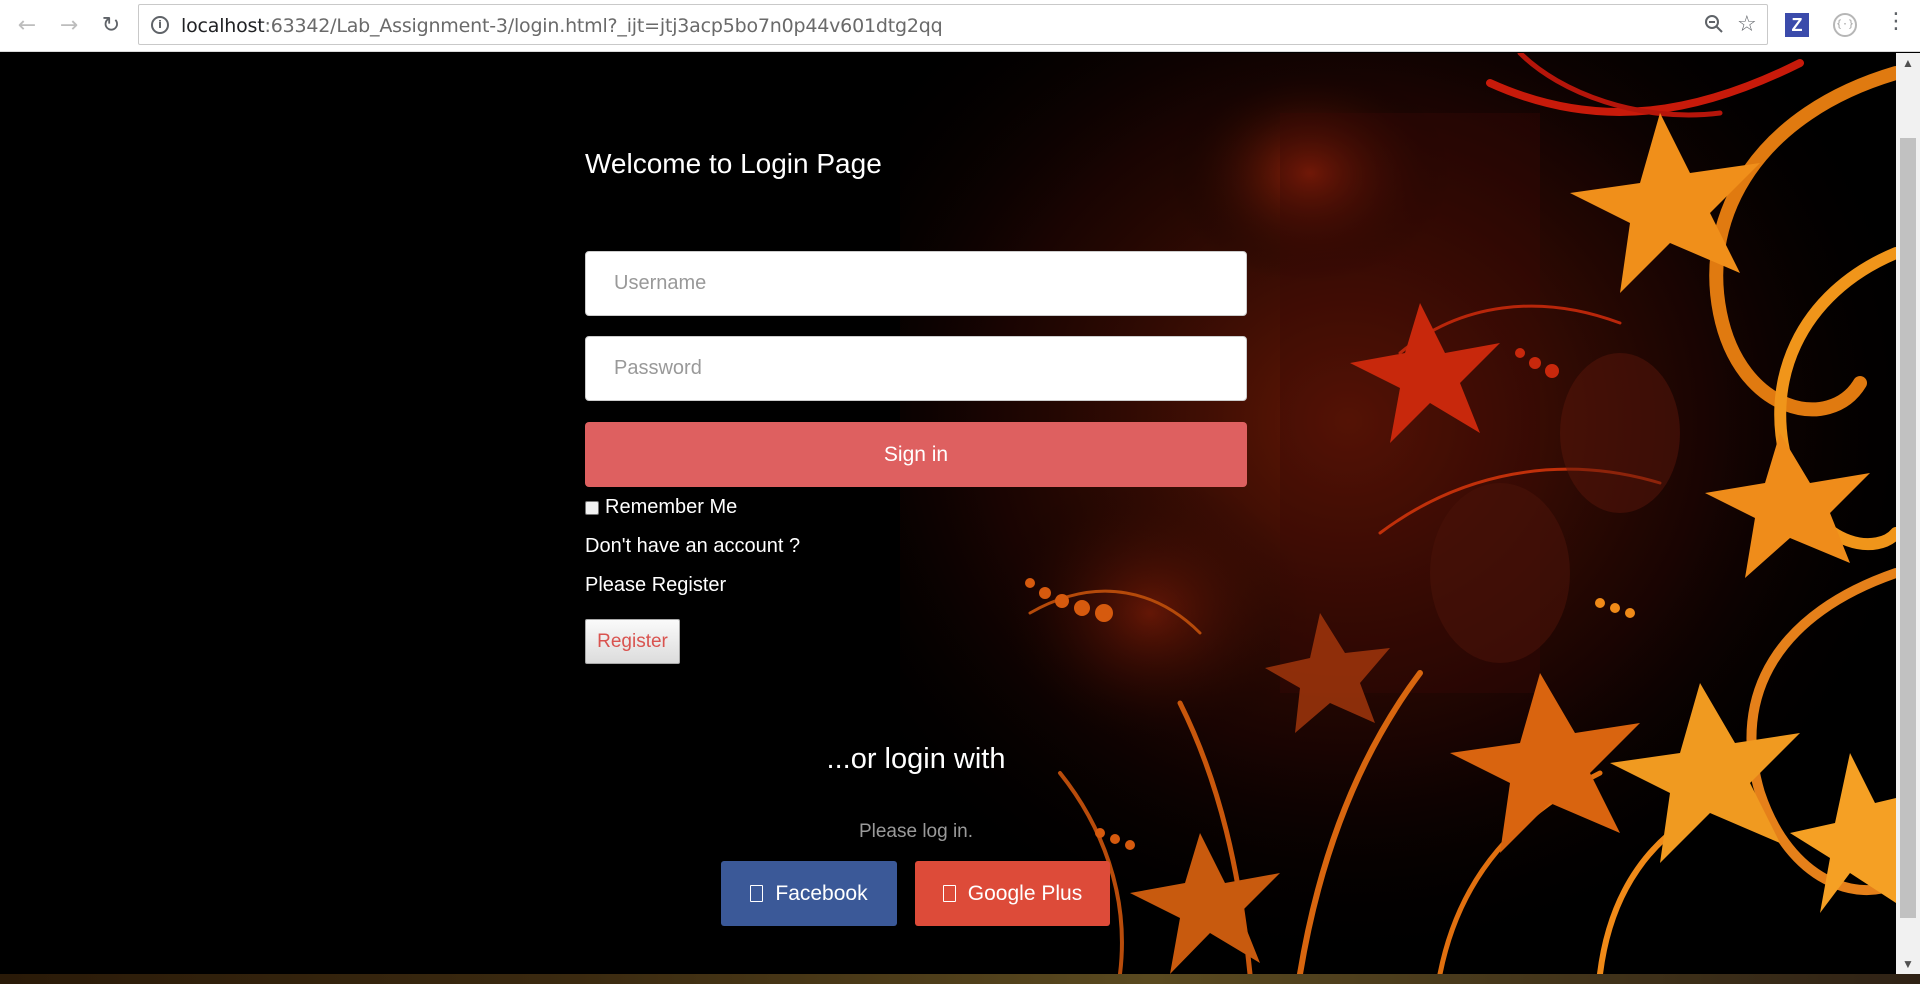 This screenshot has width=1920, height=984. Describe the element at coordinates (1747, 24) in the screenshot. I see `star-icon: ☆` at that location.